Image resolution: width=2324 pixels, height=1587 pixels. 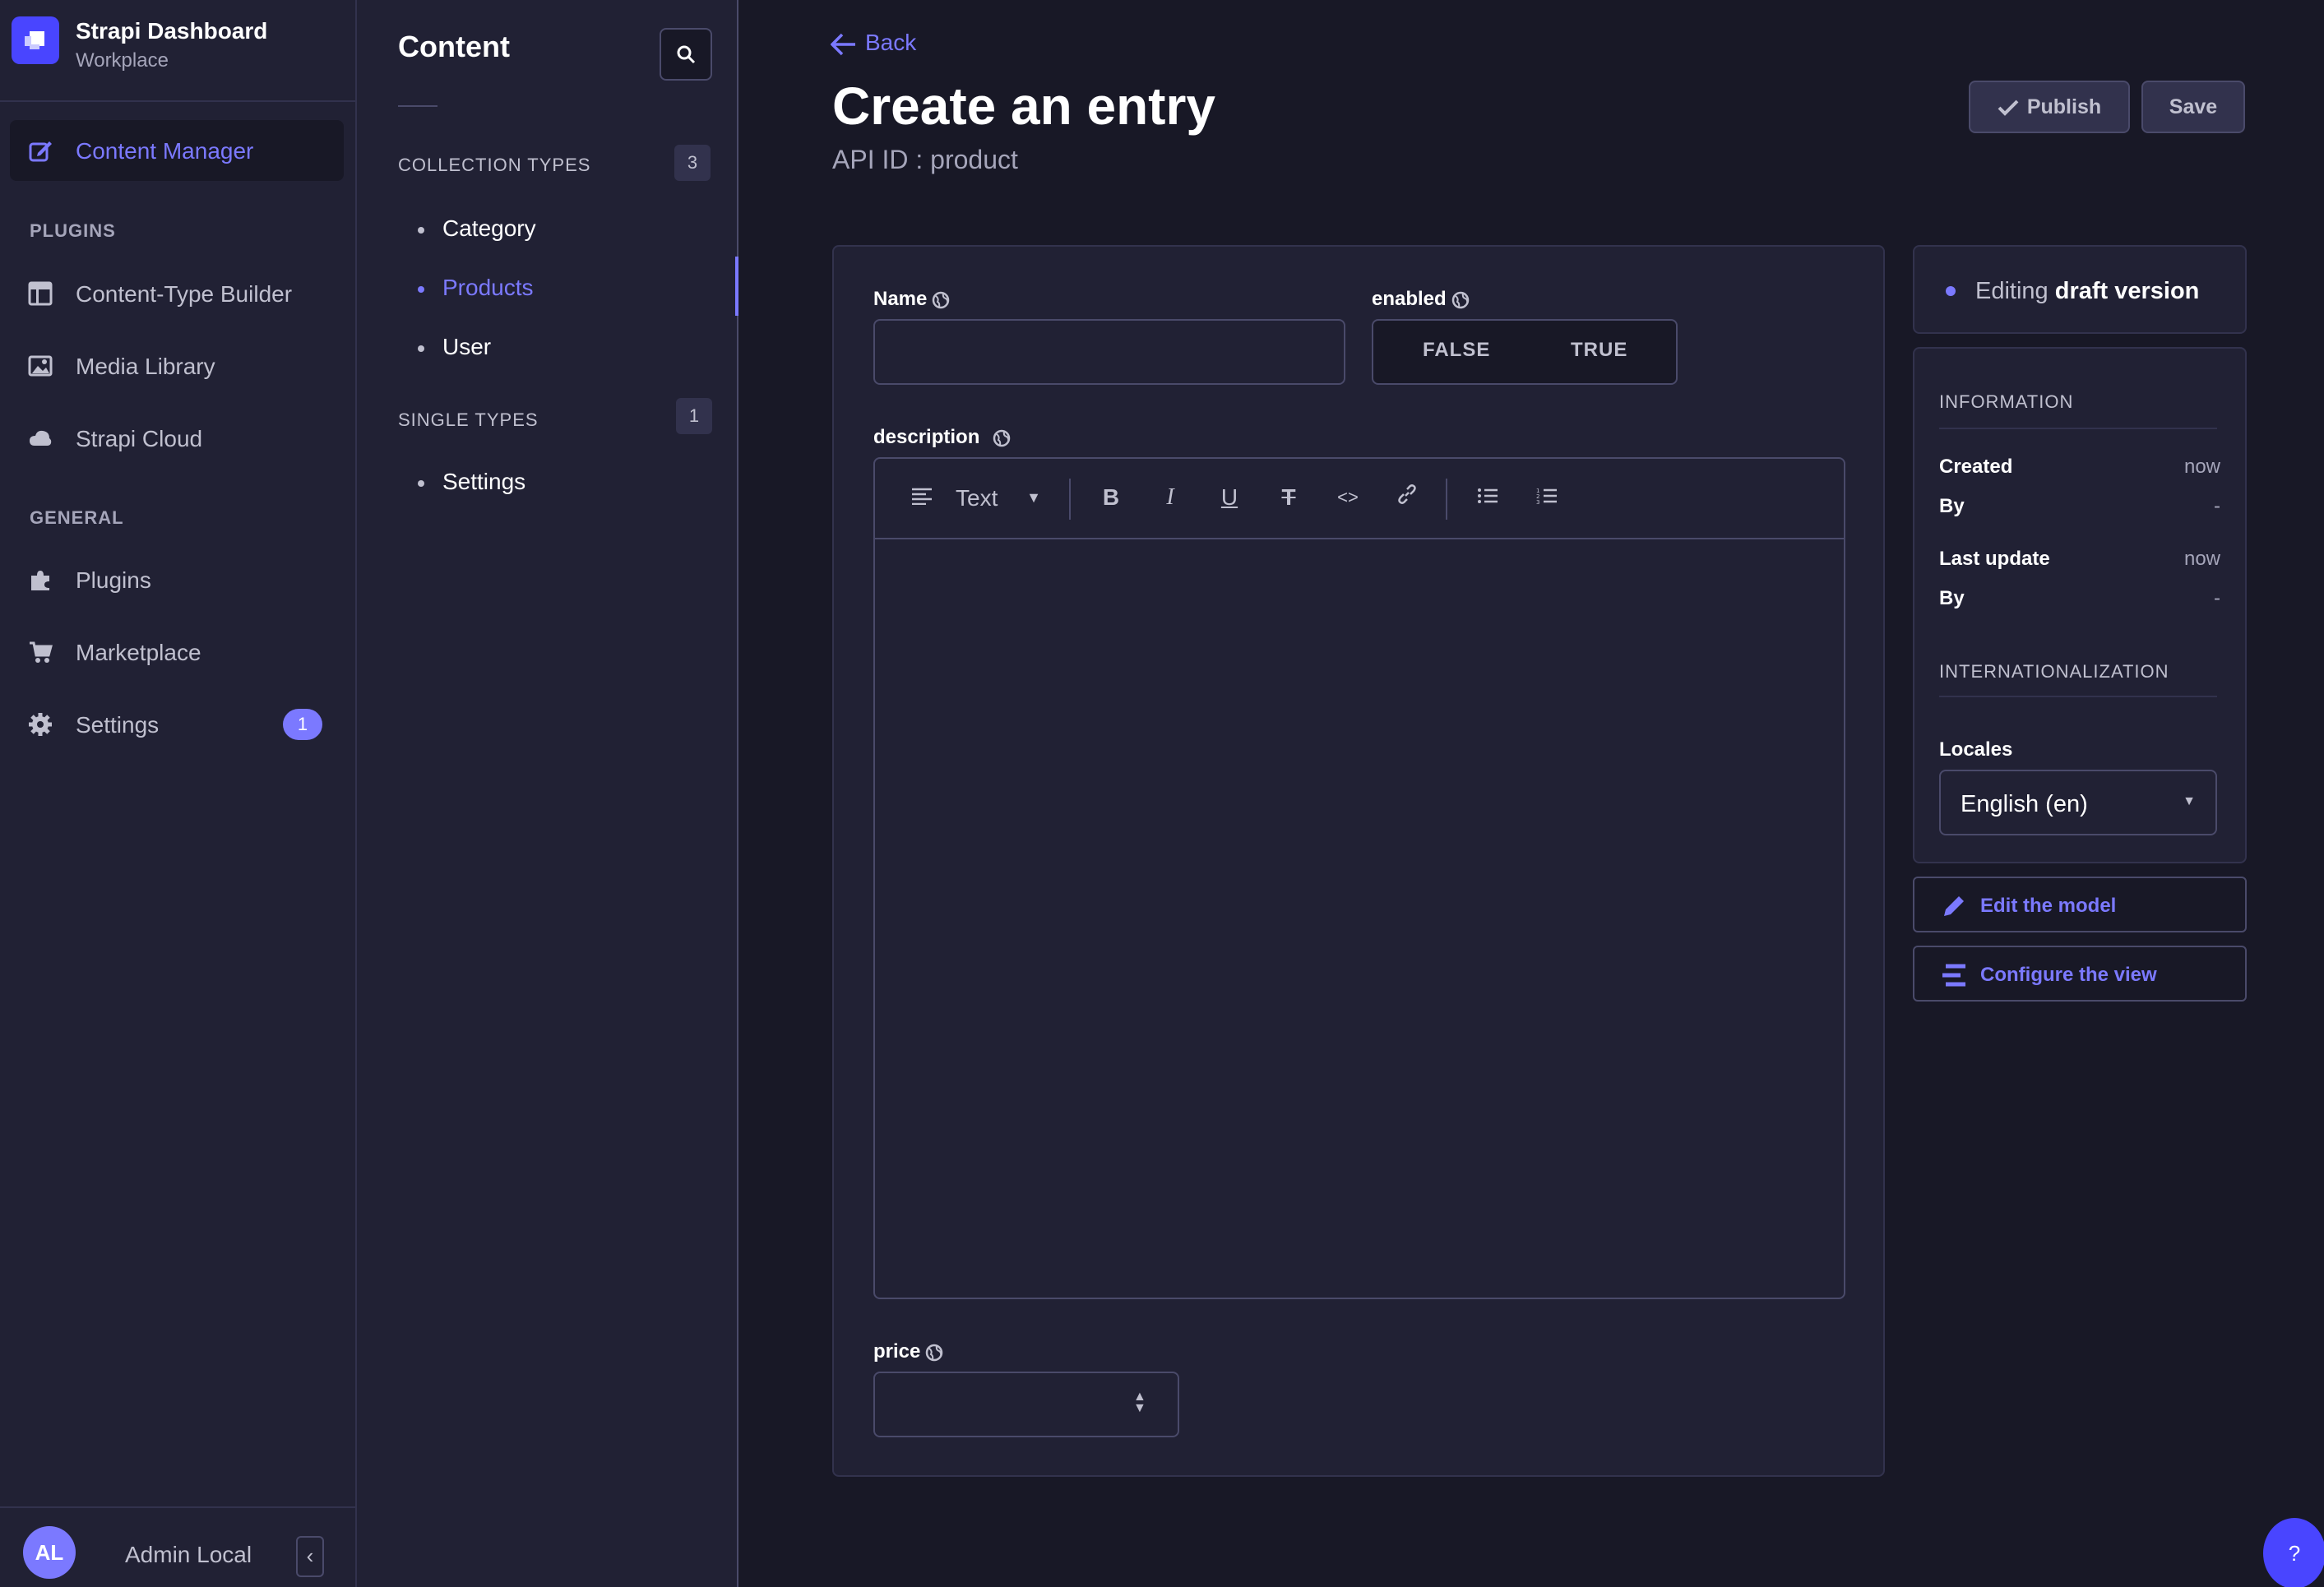 I want to click on strikethrough-icon: T, so click(x=1289, y=497).